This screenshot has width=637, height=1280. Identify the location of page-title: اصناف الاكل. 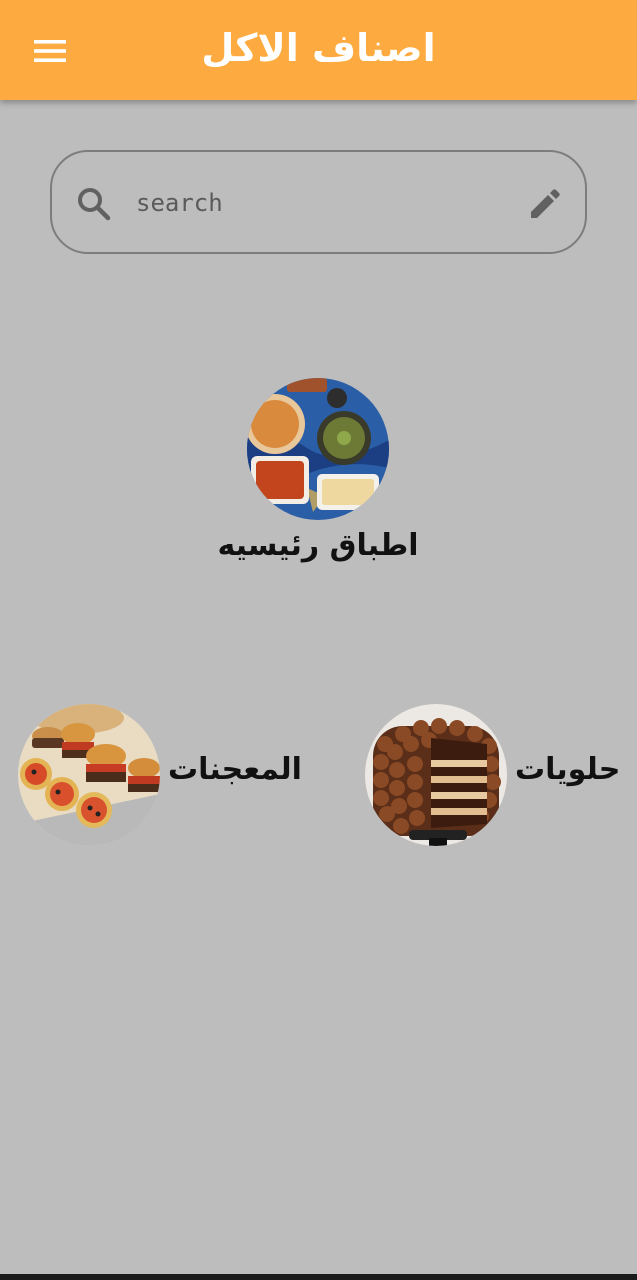
(318, 48).